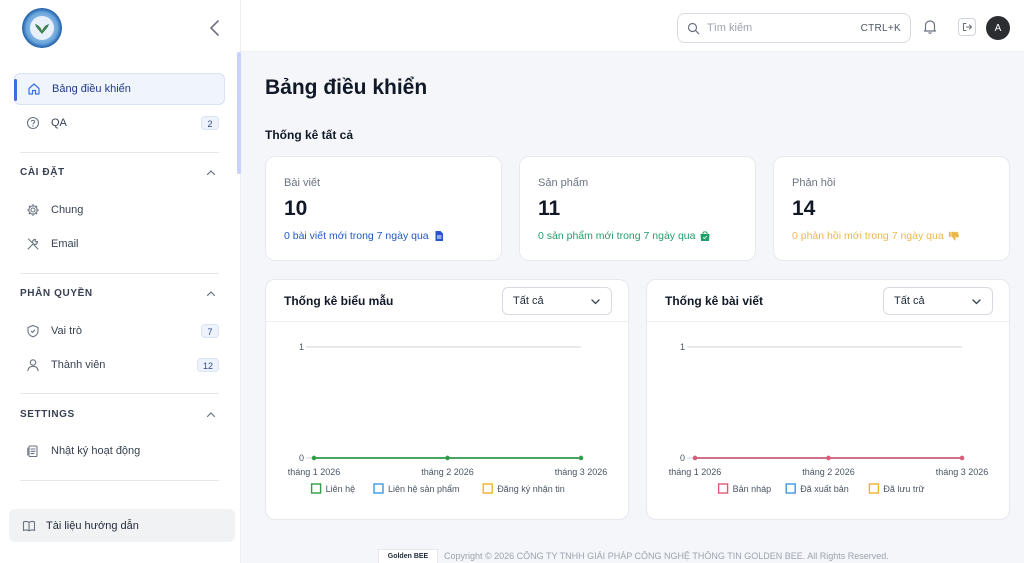  I want to click on topbar: Tìm kiếm CTRL+K A, so click(632, 26).